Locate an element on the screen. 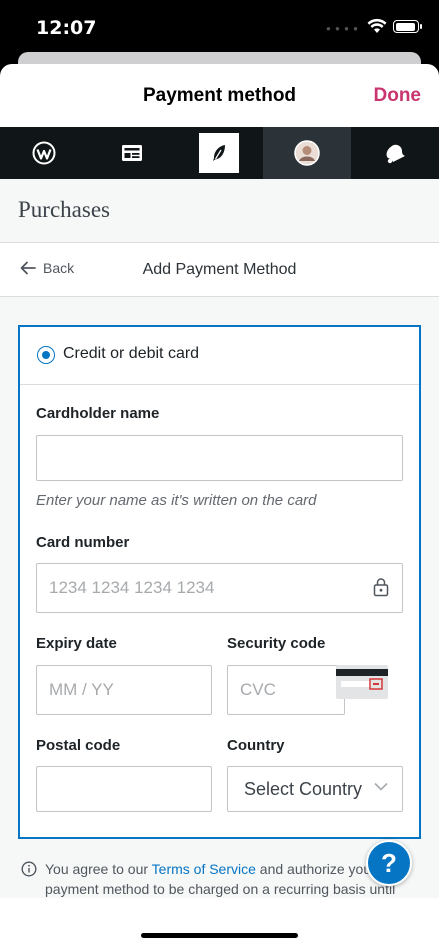  write-tab-box is located at coordinates (219, 153).